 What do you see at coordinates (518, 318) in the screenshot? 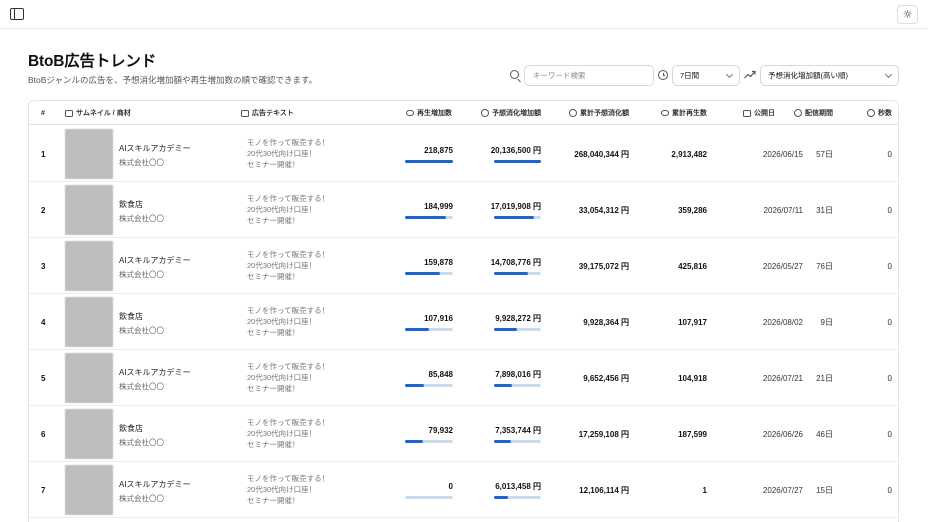
I see `spend-increase: 9,928,272 円` at bounding box center [518, 318].